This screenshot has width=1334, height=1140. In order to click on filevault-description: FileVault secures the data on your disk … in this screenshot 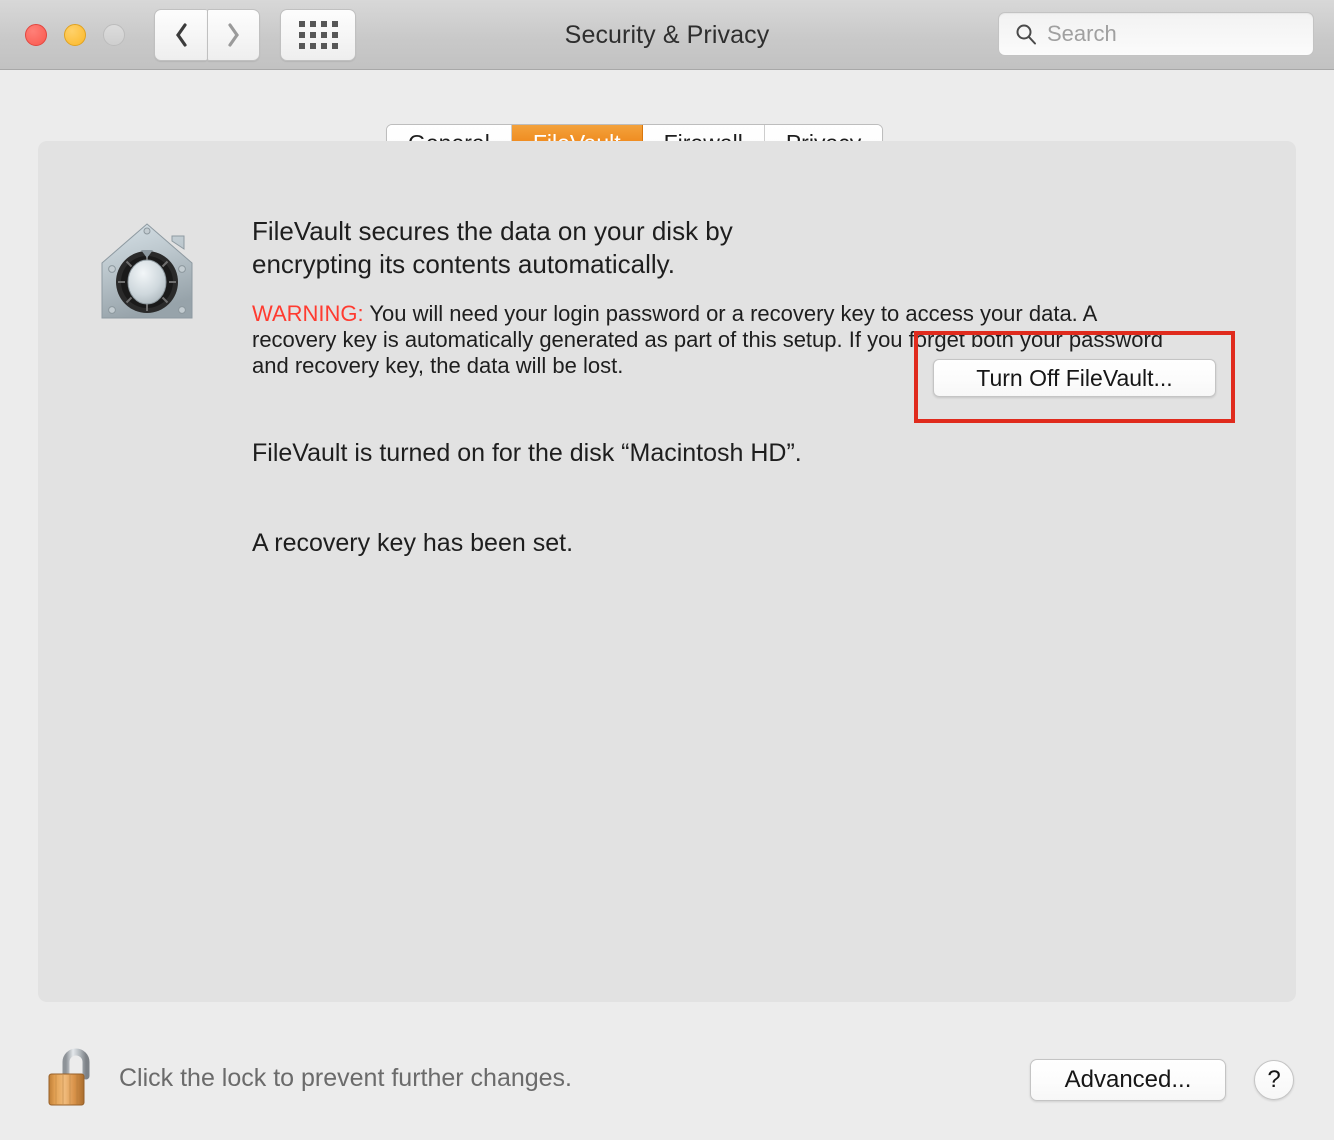, I will do `click(492, 247)`.